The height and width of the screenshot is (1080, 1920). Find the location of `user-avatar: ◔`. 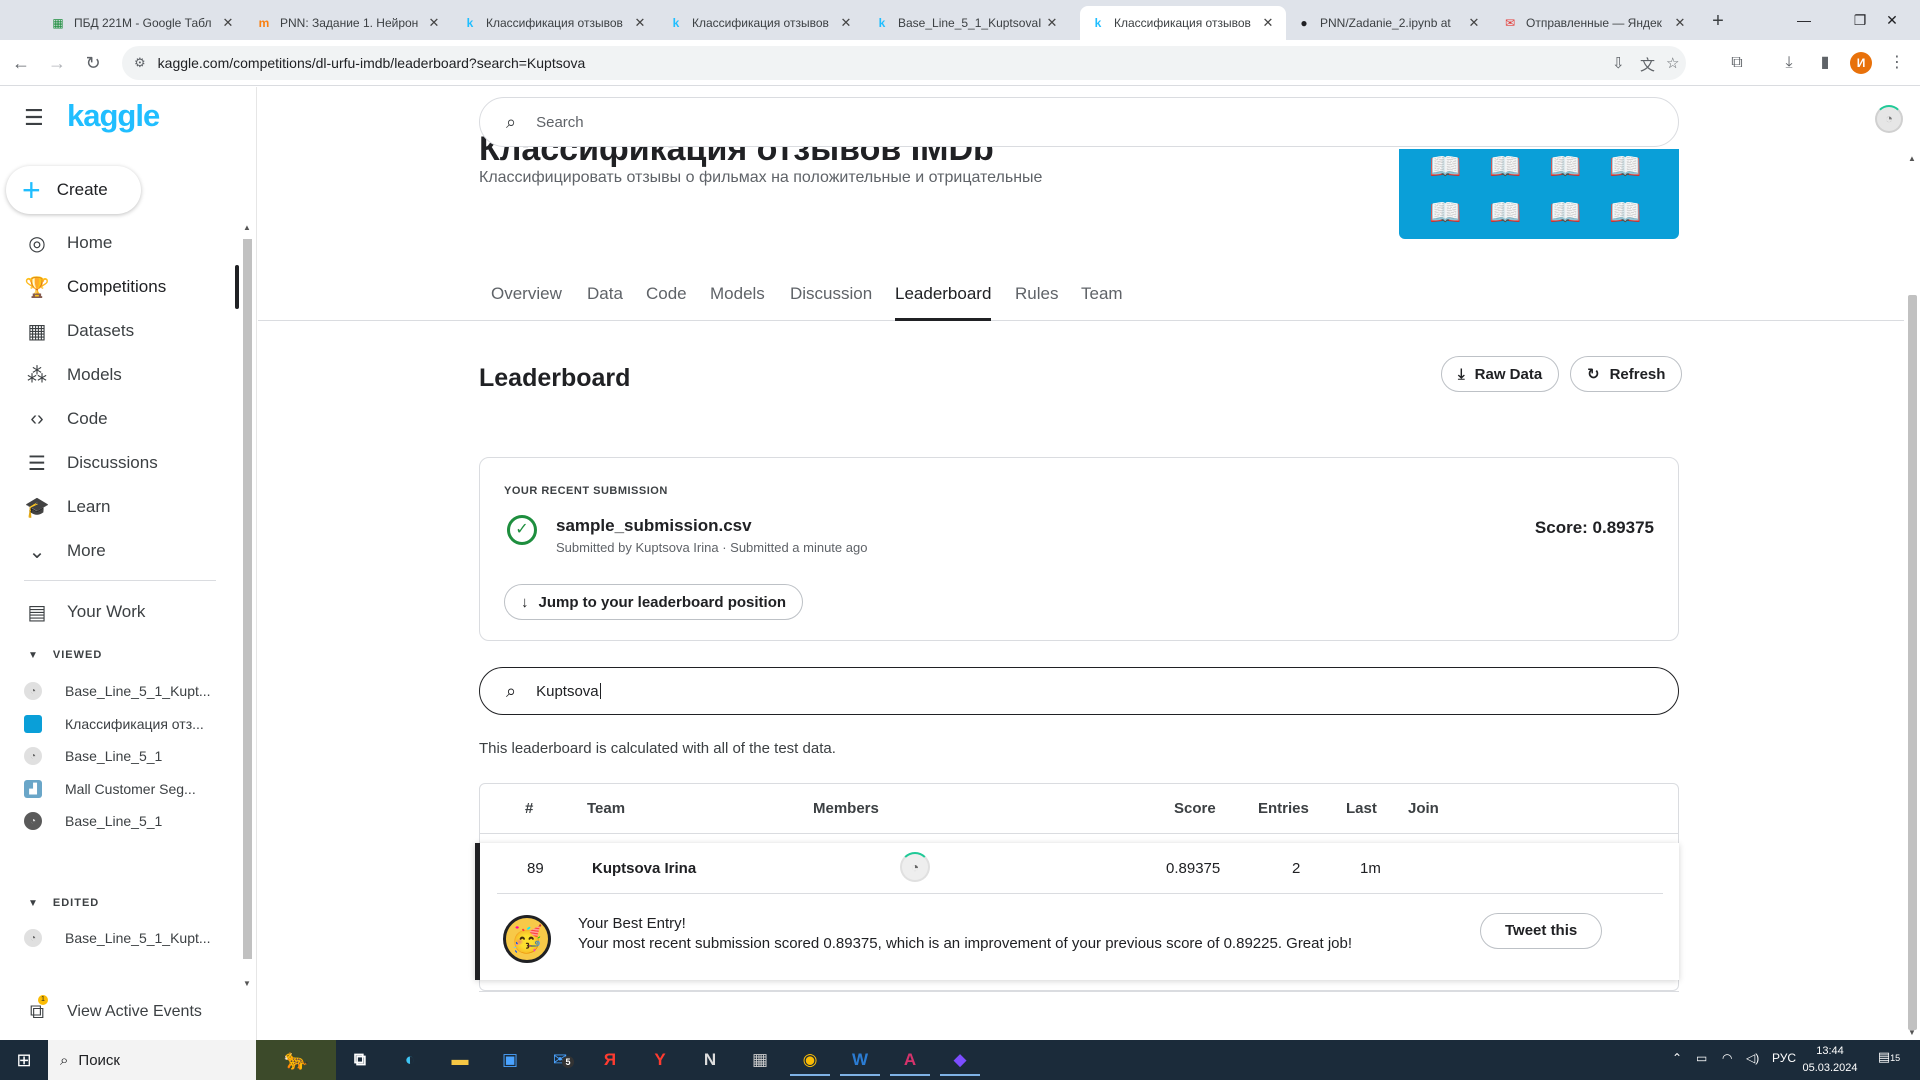

user-avatar: ◔ is located at coordinates (1889, 119).